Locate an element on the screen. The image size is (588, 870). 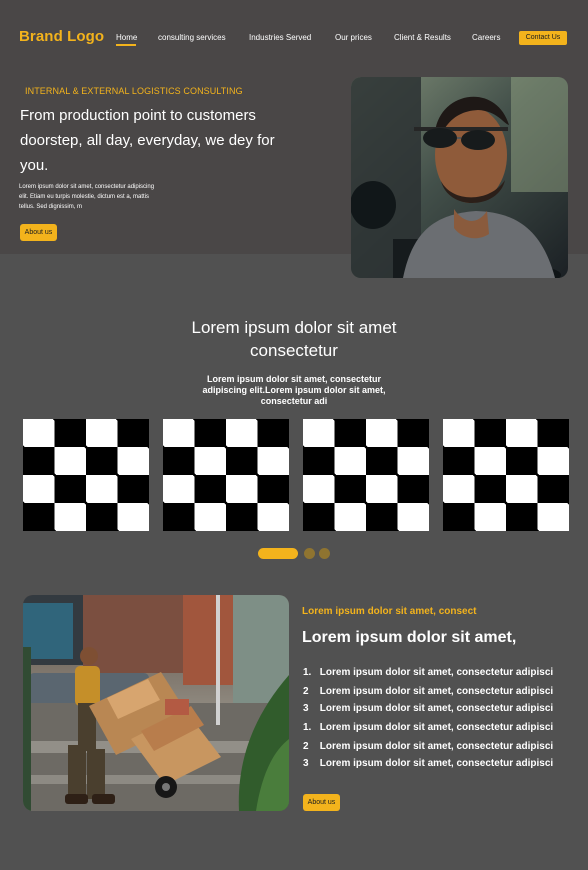
nav-our-prices: Our prices is located at coordinates (353, 37).